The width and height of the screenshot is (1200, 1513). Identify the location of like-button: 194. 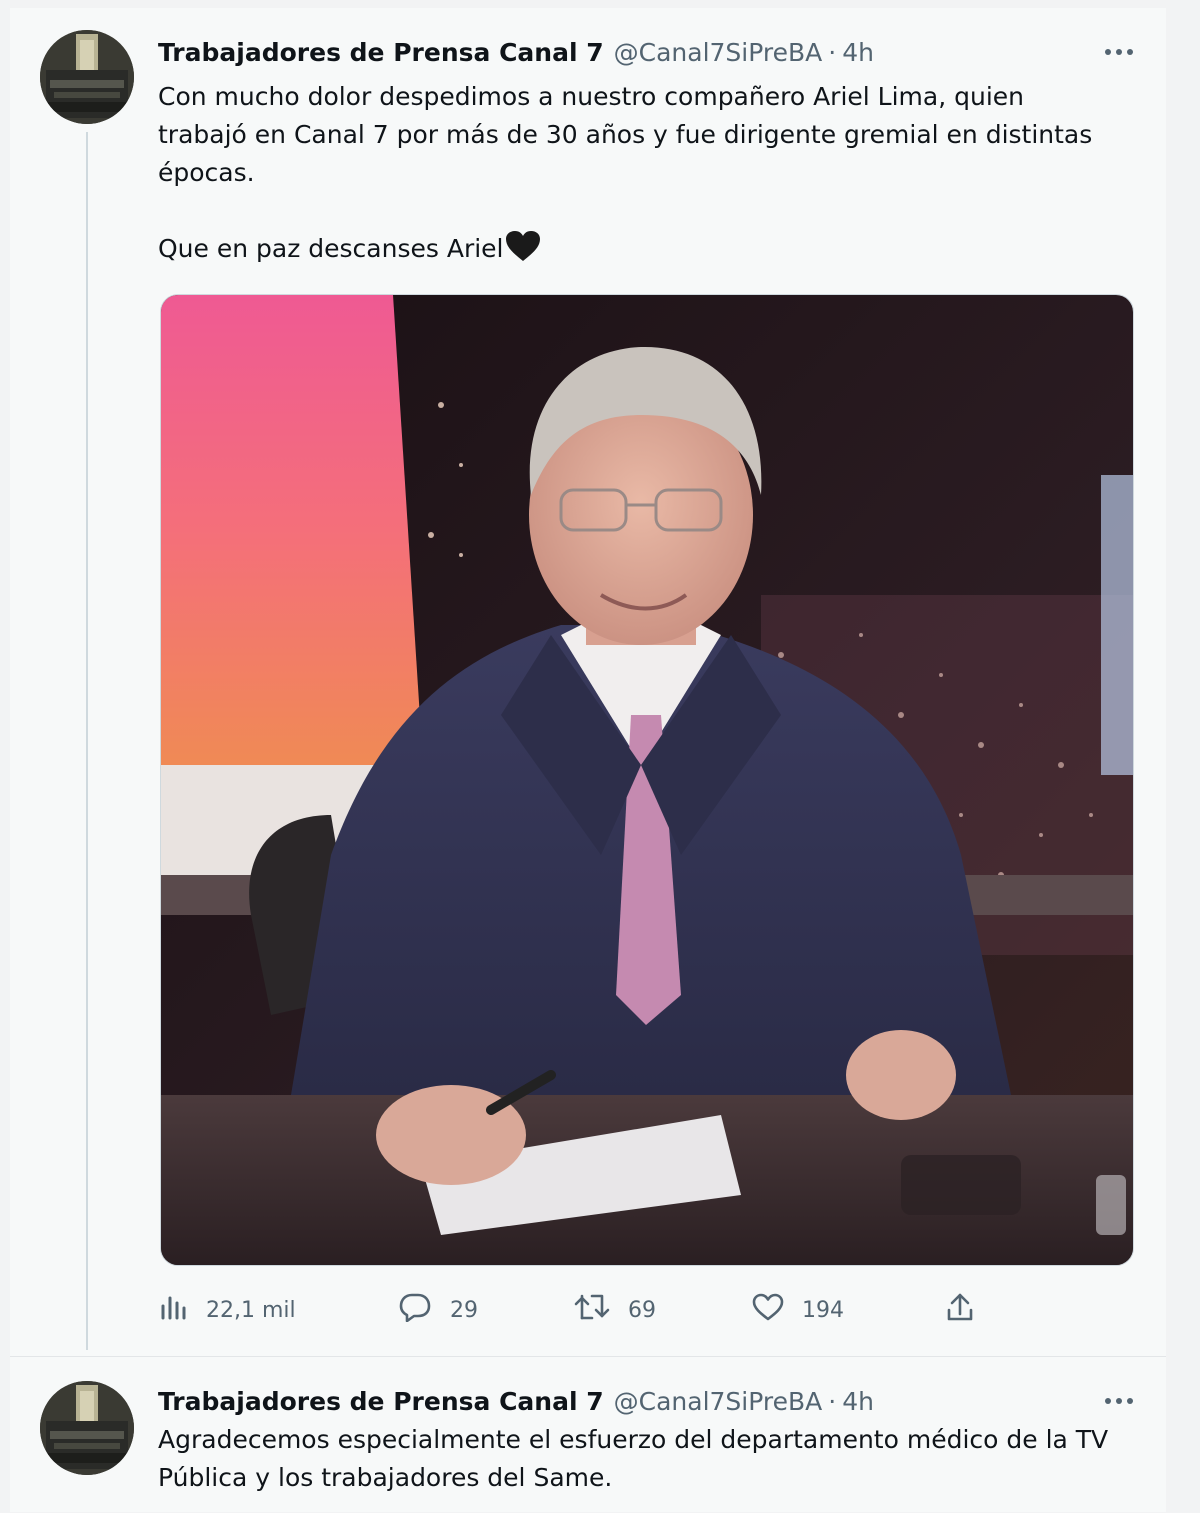
(798, 1310).